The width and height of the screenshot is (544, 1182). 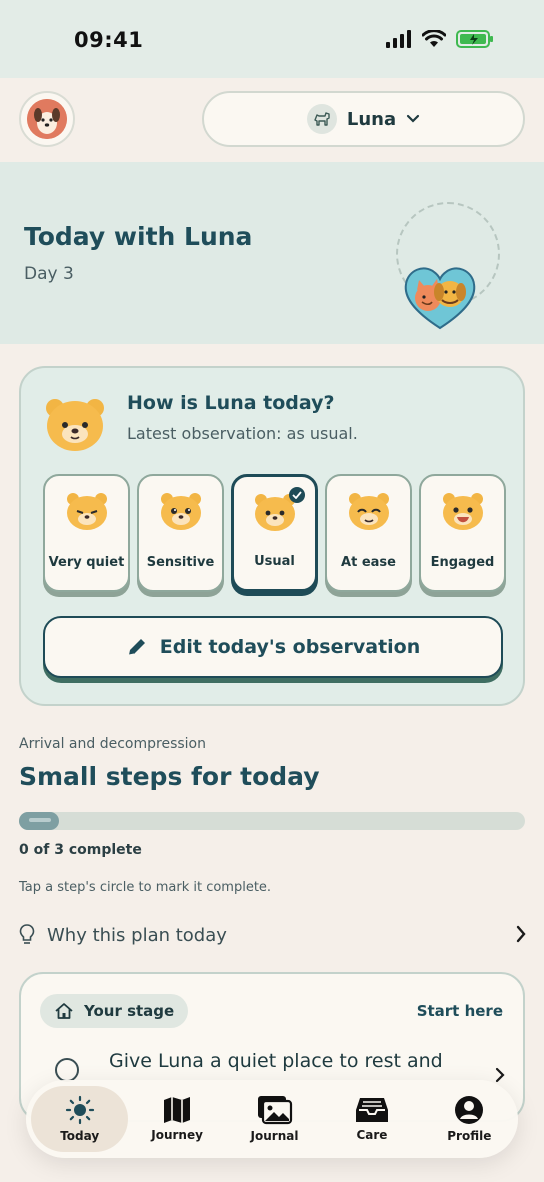 I want to click on stage-pill-label: Your stage, so click(x=129, y=1011).